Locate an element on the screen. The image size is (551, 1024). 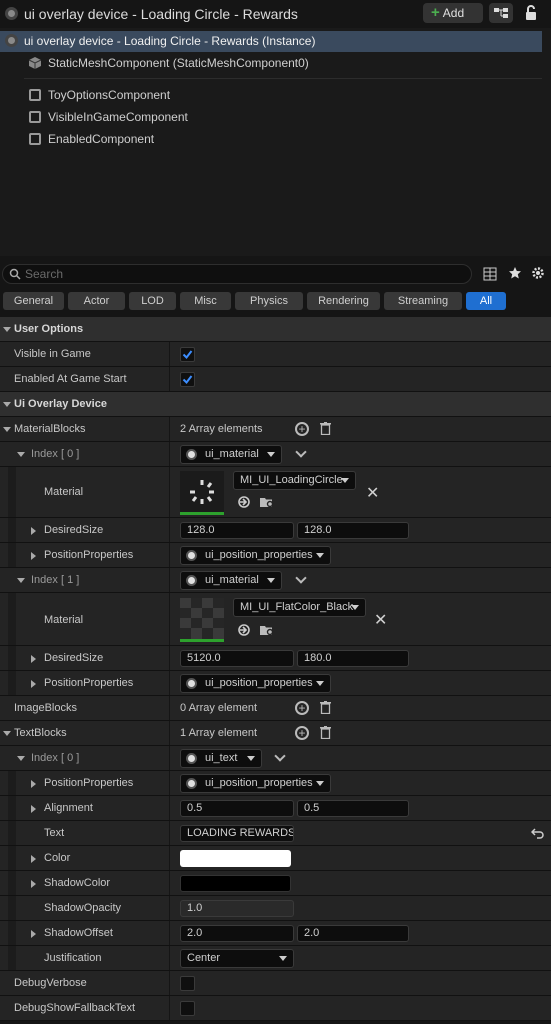
property-label: MaterialBlocks is located at coordinates (50, 429).